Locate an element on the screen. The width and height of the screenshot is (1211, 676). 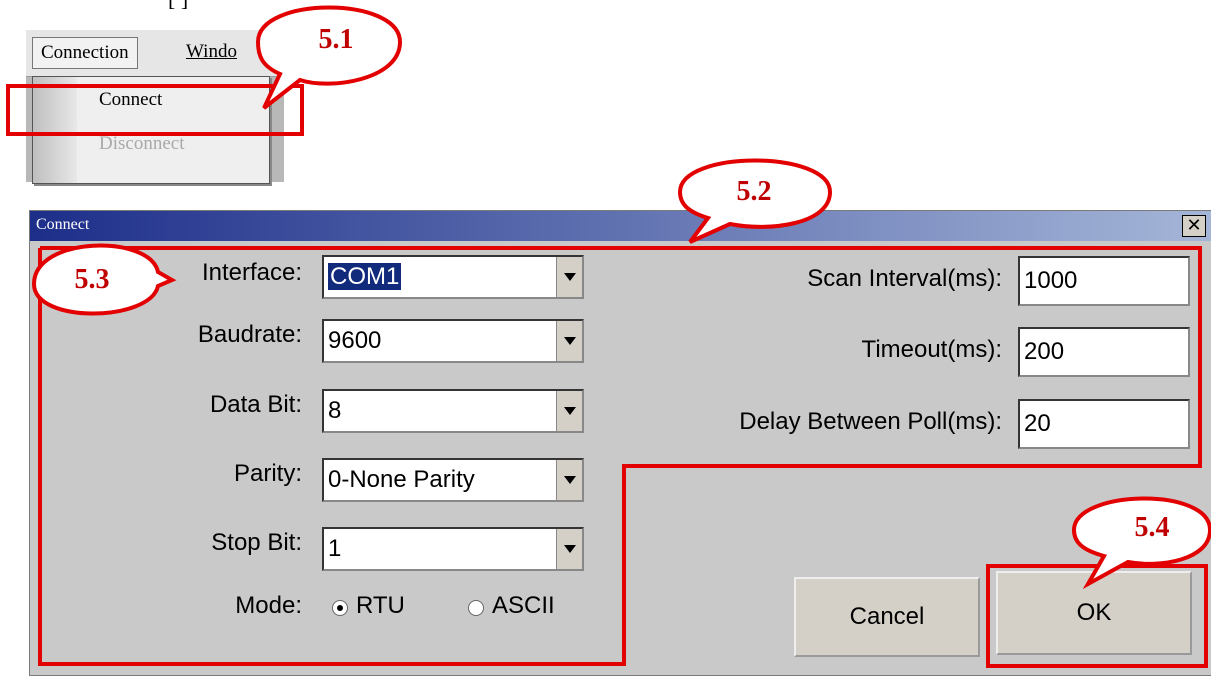
callout-label-5-1: 5.1 is located at coordinates (336, 39).